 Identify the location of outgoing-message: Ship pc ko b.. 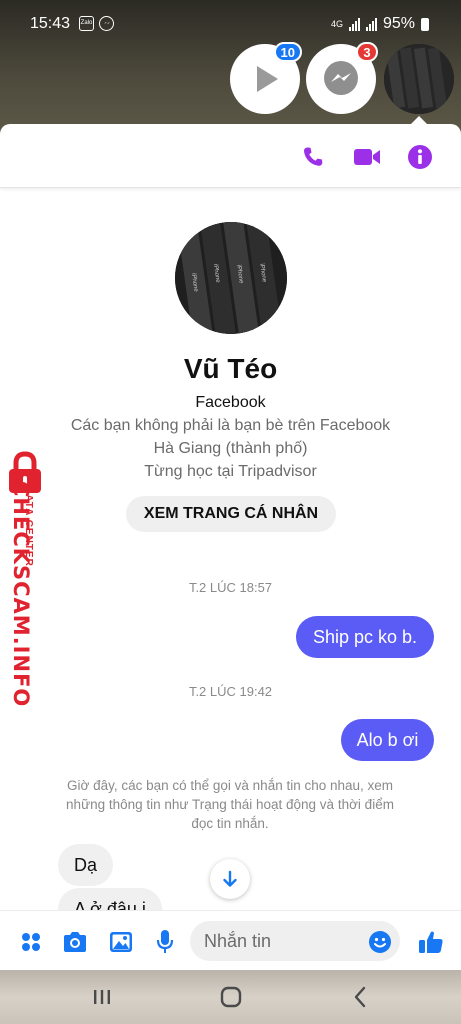
(365, 637).